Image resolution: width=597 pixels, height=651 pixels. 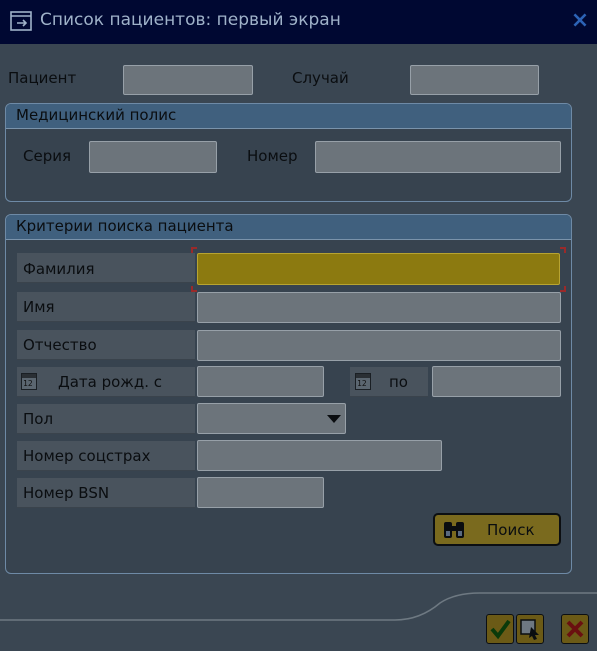 What do you see at coordinates (334, 419) in the screenshot?
I see `chevron-down-icon` at bounding box center [334, 419].